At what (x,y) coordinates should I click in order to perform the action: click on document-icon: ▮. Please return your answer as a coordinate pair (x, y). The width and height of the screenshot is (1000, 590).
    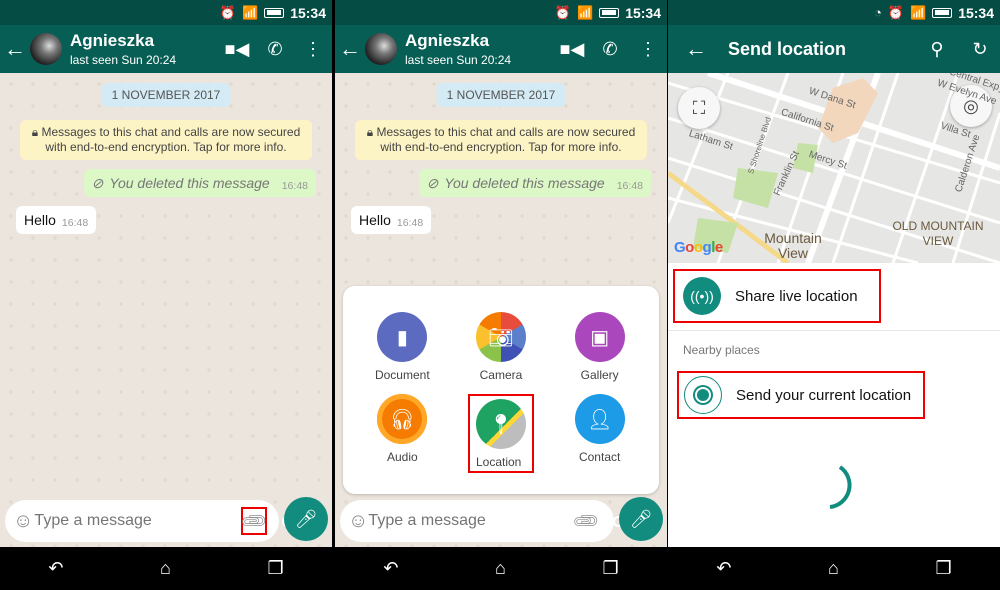
    Looking at the image, I should click on (402, 337).